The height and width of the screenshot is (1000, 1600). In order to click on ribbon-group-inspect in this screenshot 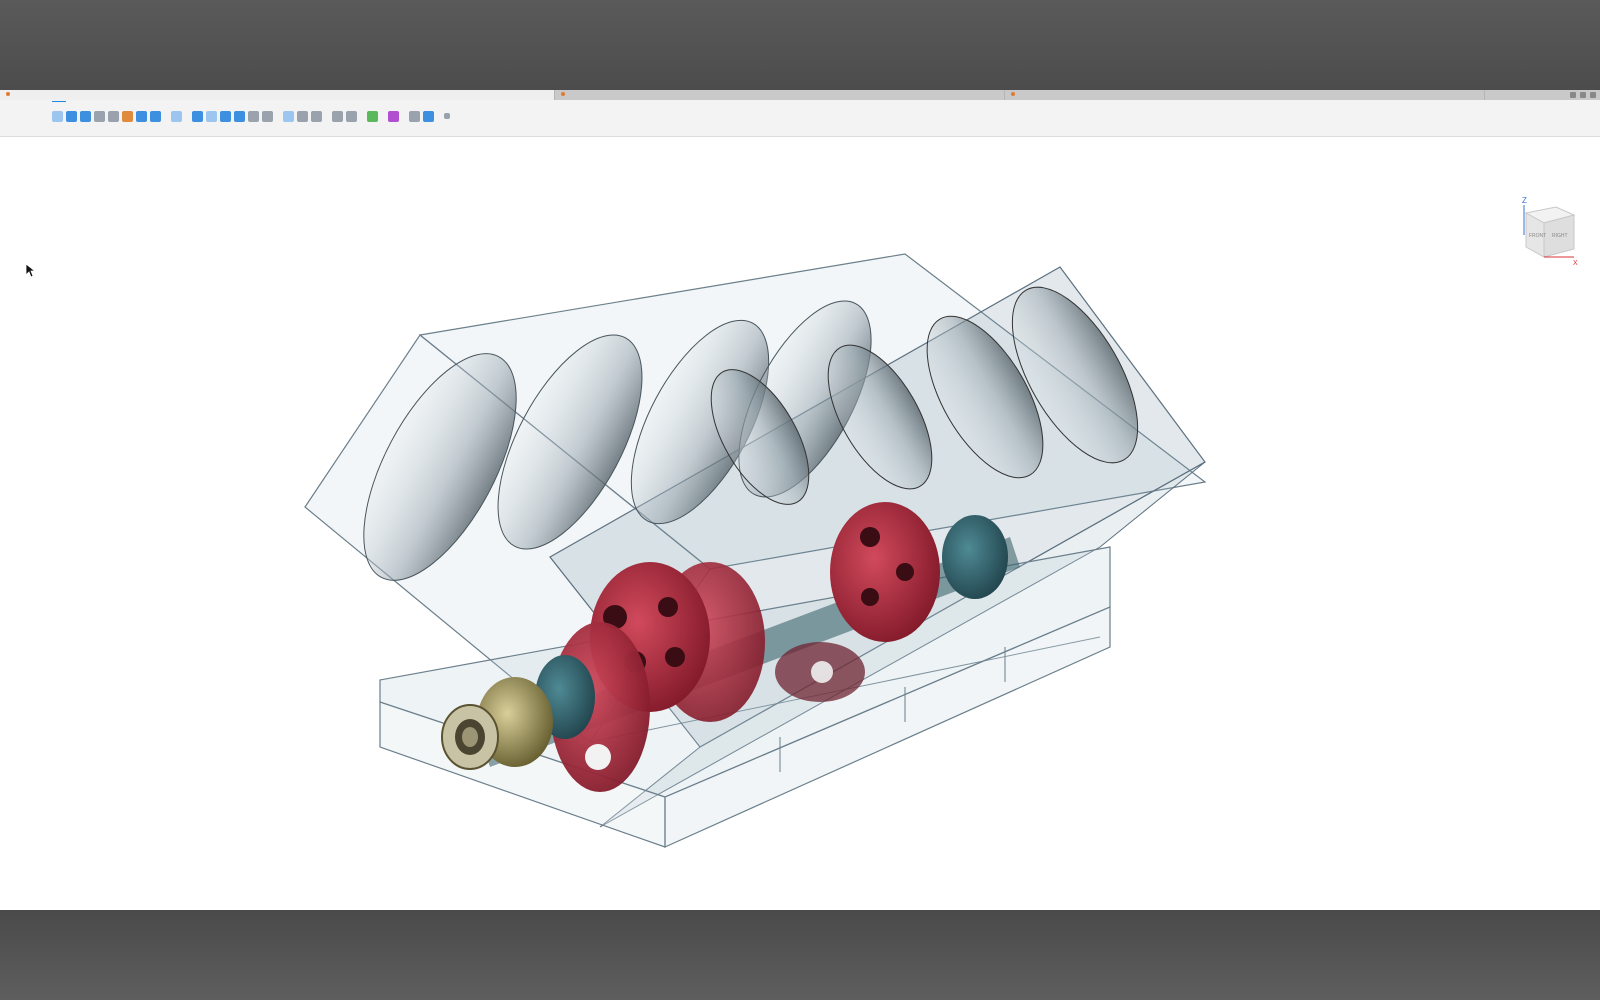, I will do `click(344, 117)`.